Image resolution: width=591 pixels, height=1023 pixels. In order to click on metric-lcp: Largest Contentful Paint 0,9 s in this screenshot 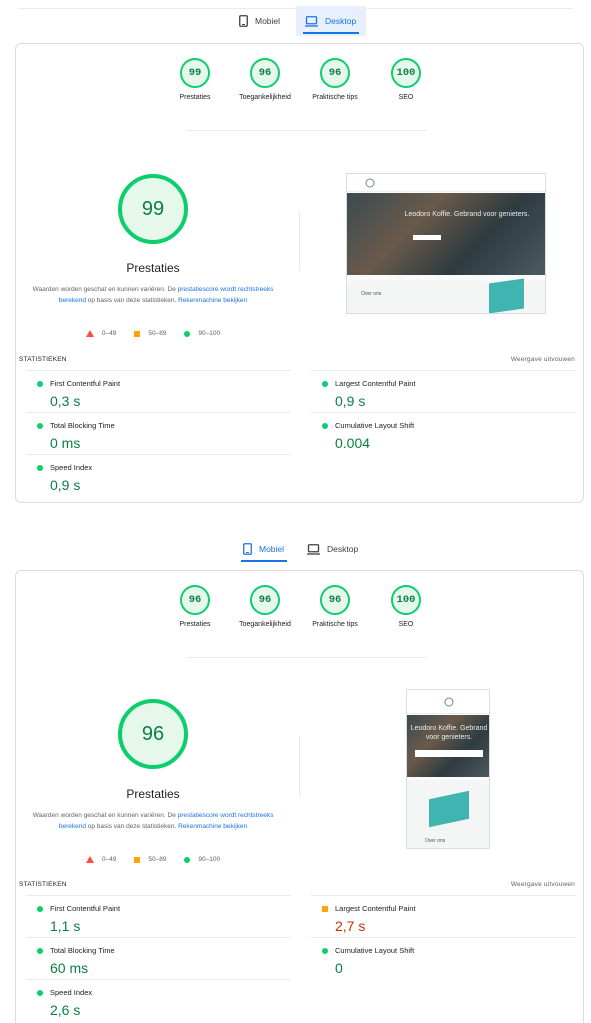, I will do `click(443, 391)`.